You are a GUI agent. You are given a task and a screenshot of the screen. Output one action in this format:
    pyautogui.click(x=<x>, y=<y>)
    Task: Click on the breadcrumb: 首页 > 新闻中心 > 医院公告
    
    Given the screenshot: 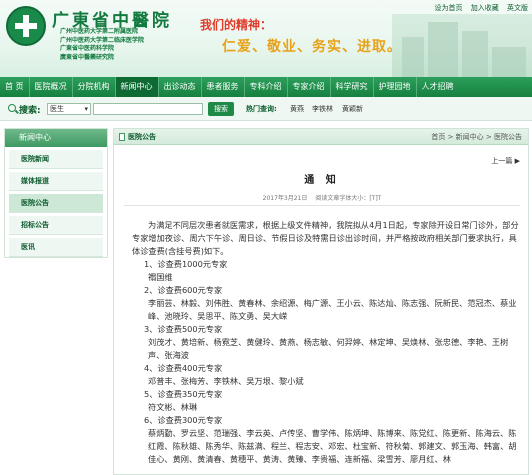 What is the action you would take?
    pyautogui.click(x=476, y=137)
    